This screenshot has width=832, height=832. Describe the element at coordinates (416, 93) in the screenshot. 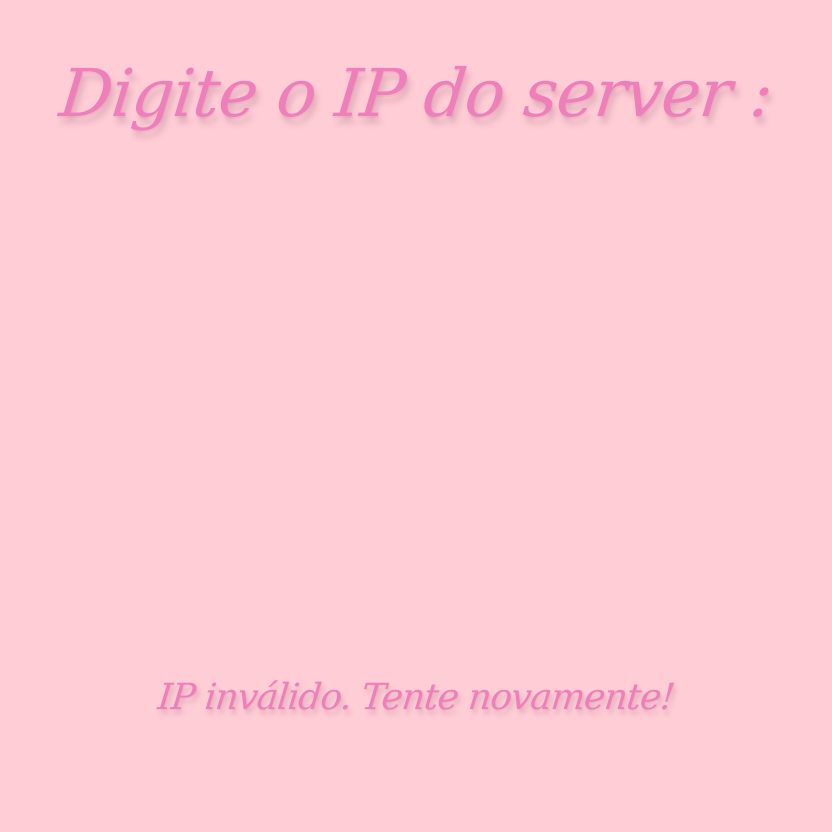

I see `server-ip-prompt-title: Digite o IP do server :` at that location.